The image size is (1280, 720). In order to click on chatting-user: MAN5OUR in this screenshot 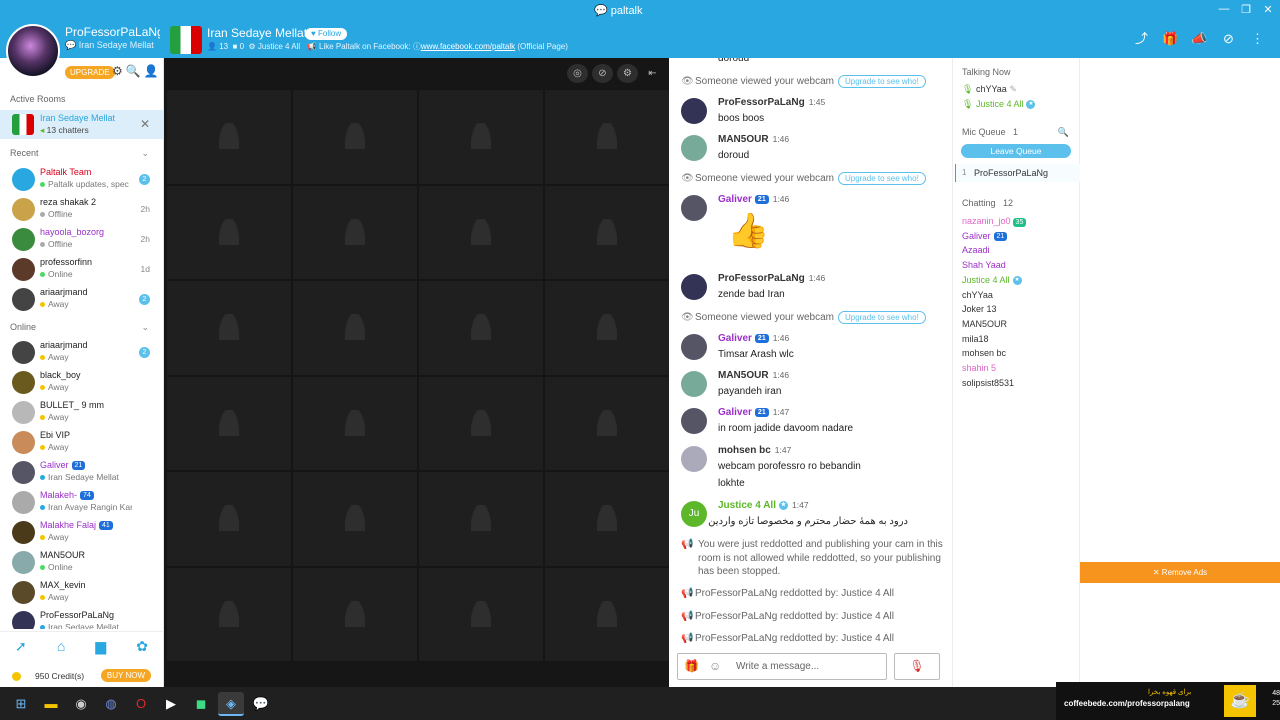, I will do `click(984, 324)`.